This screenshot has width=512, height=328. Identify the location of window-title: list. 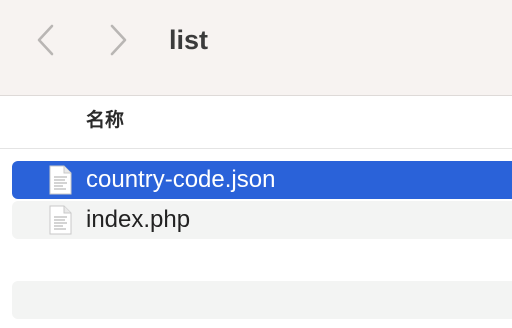
(189, 40).